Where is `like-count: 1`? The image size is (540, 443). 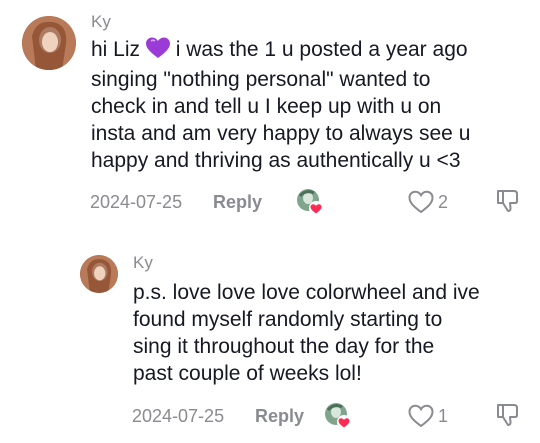 like-count: 1 is located at coordinates (443, 416).